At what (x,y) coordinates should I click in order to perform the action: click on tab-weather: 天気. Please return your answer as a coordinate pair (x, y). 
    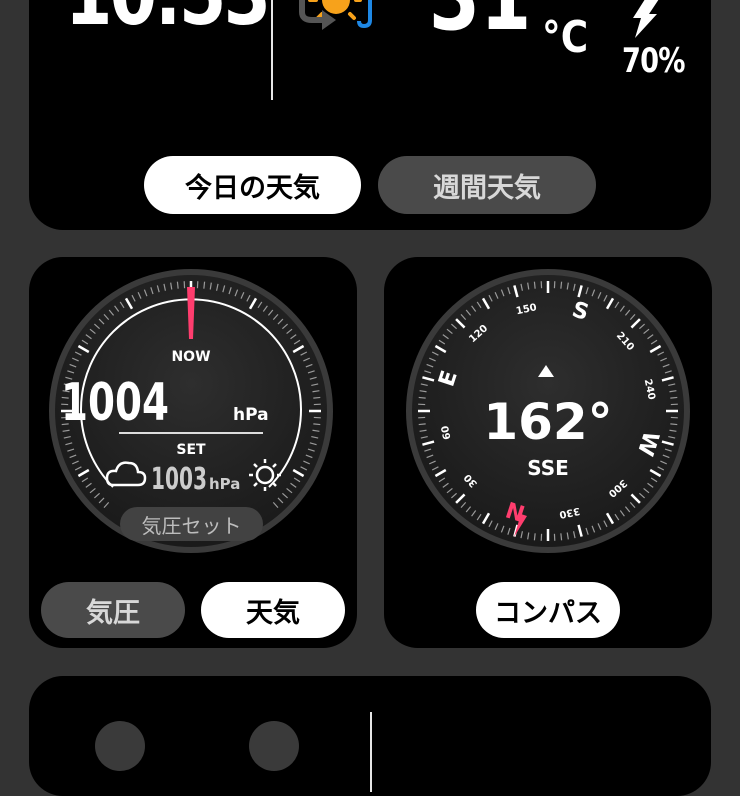
    Looking at the image, I should click on (273, 610).